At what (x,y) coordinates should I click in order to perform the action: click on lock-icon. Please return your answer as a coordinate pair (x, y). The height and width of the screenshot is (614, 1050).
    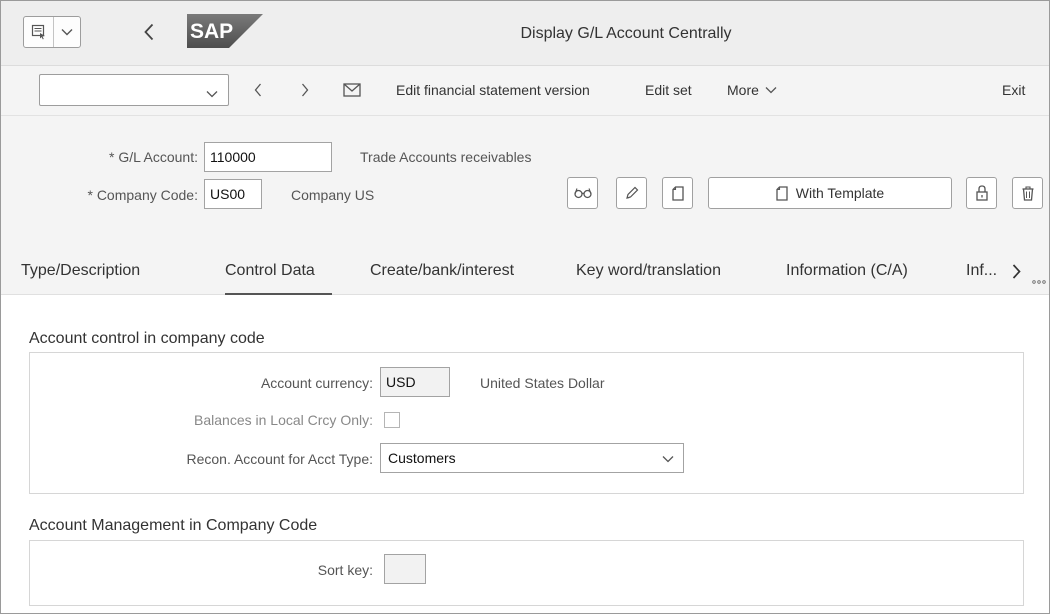
    Looking at the image, I should click on (981, 193).